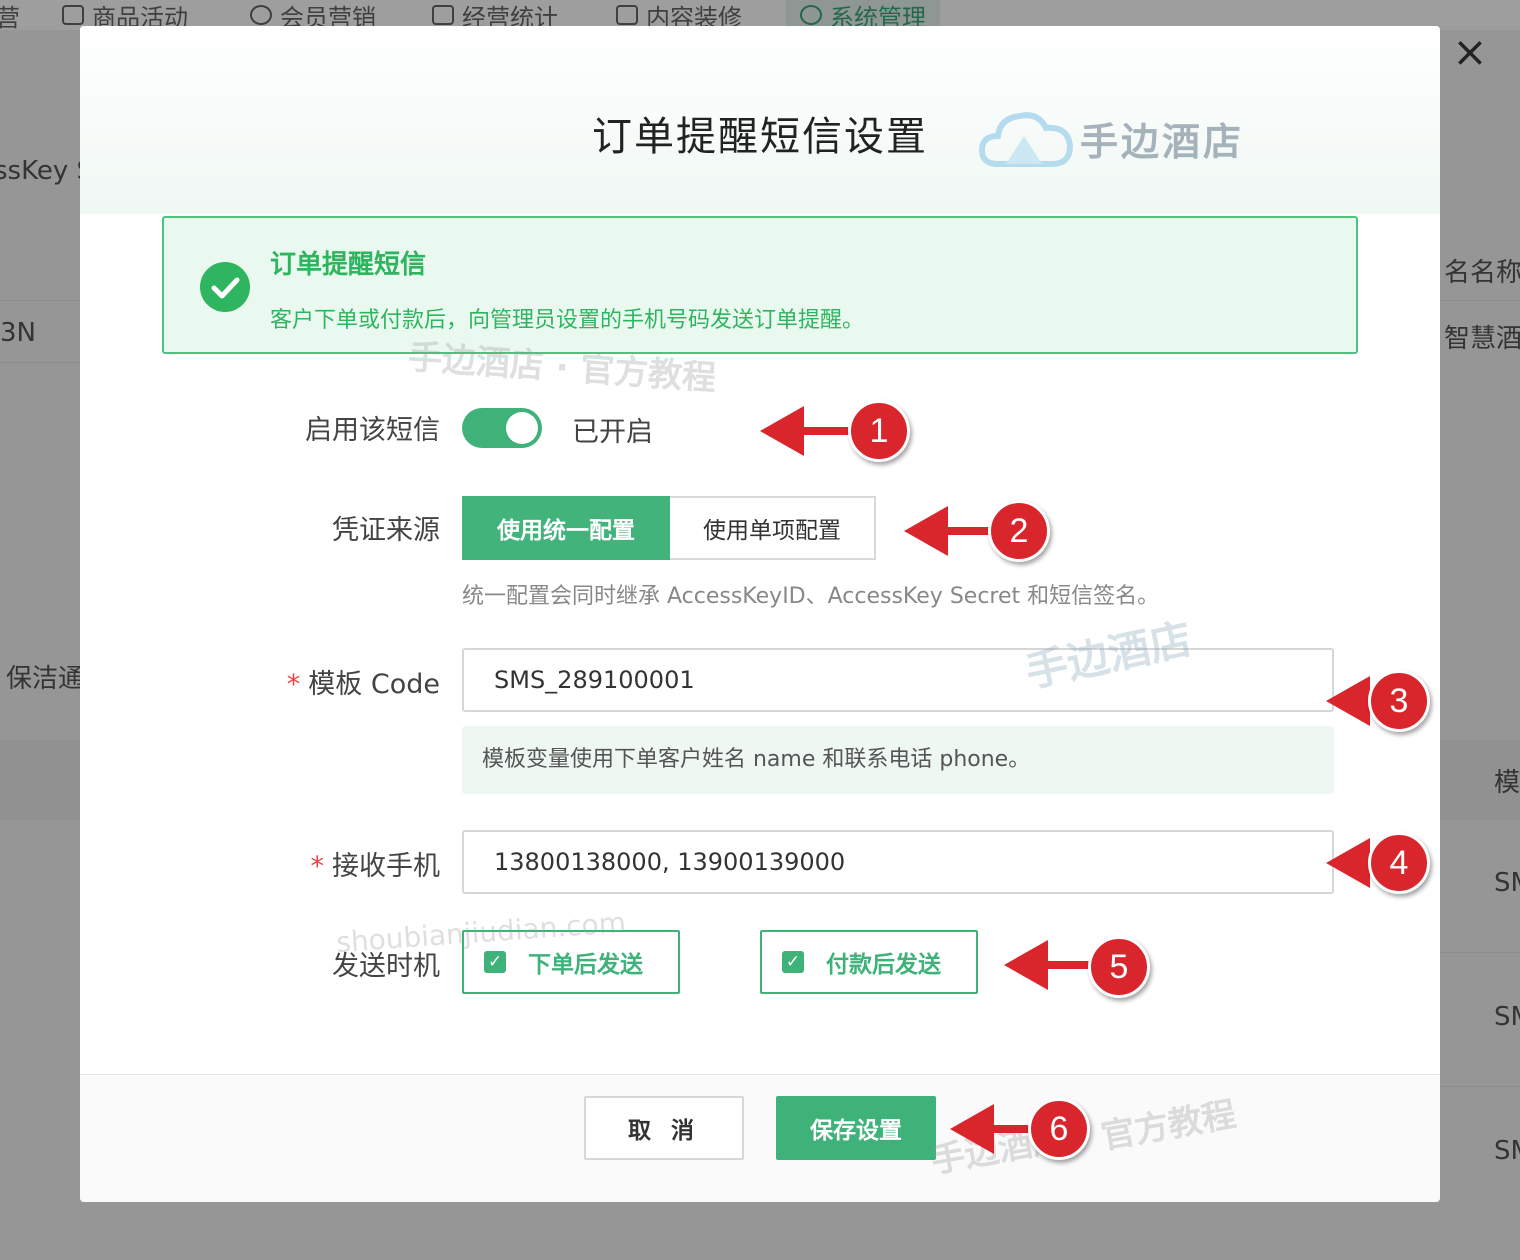  Describe the element at coordinates (1059, 1129) in the screenshot. I see `annotation-marker: 6` at that location.